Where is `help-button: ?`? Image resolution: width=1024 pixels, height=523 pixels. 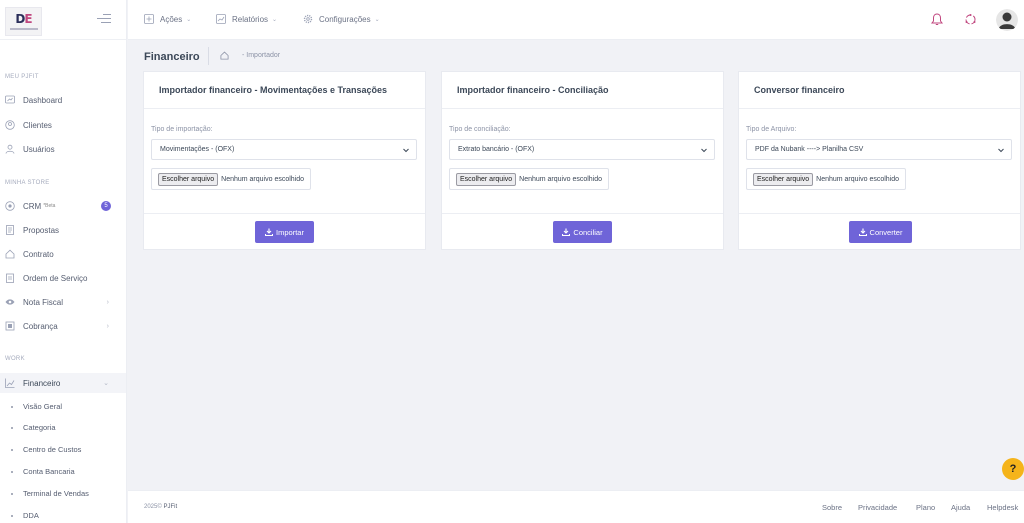
help-button: ? is located at coordinates (1013, 469).